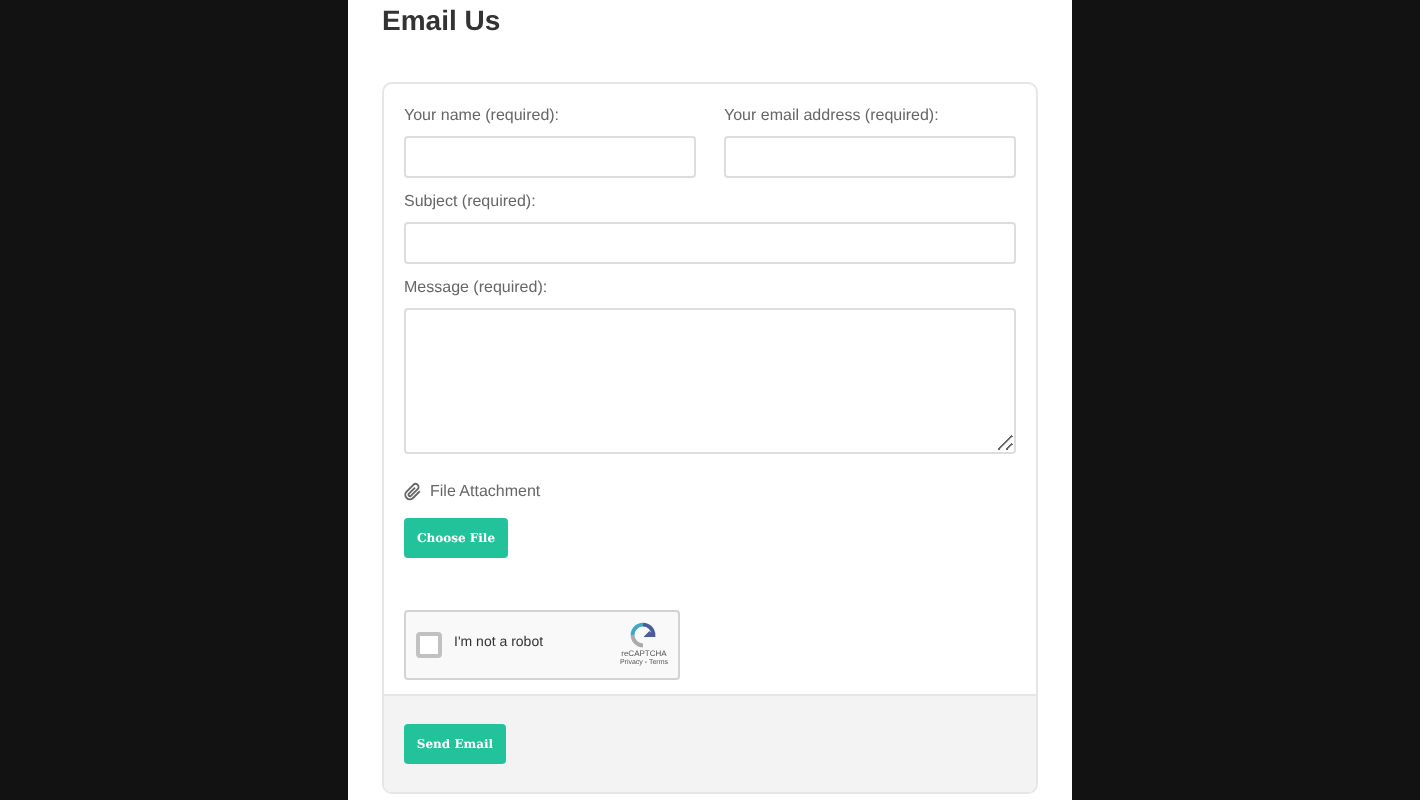 The height and width of the screenshot is (800, 1420). Describe the element at coordinates (477, 288) in the screenshot. I see `field-label: Message (required):` at that location.